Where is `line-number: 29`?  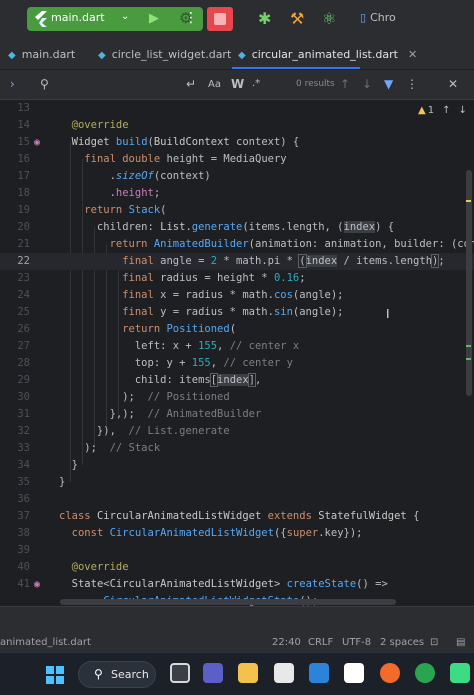
line-number: 29 is located at coordinates (23, 380).